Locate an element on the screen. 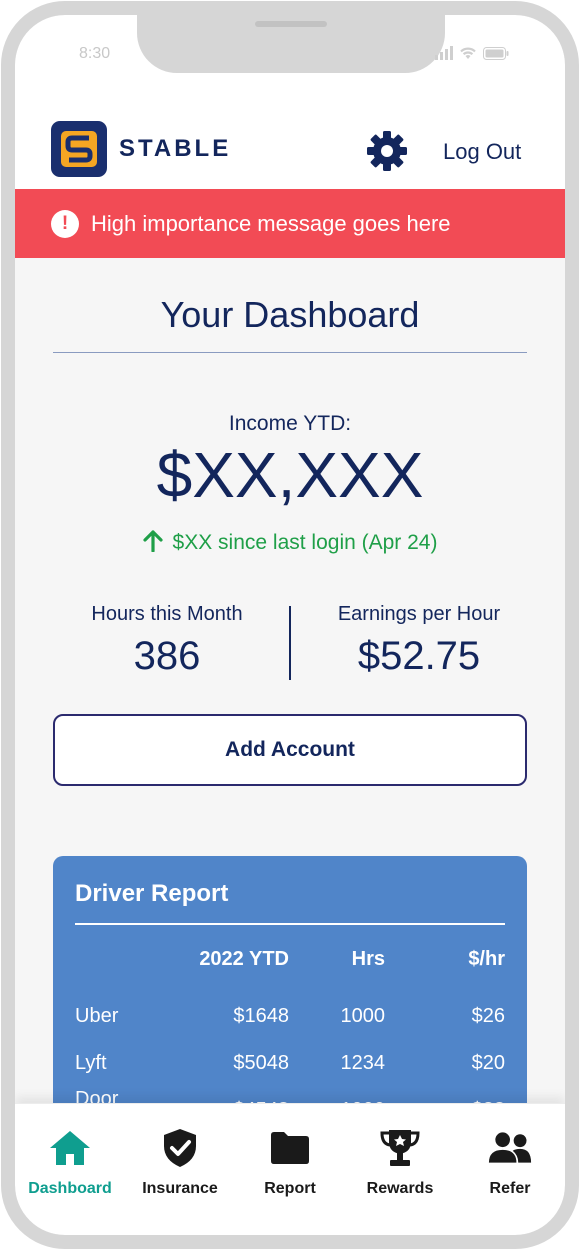 This screenshot has height=1250, width=580. nav-label: Dashboard is located at coordinates (70, 1188).